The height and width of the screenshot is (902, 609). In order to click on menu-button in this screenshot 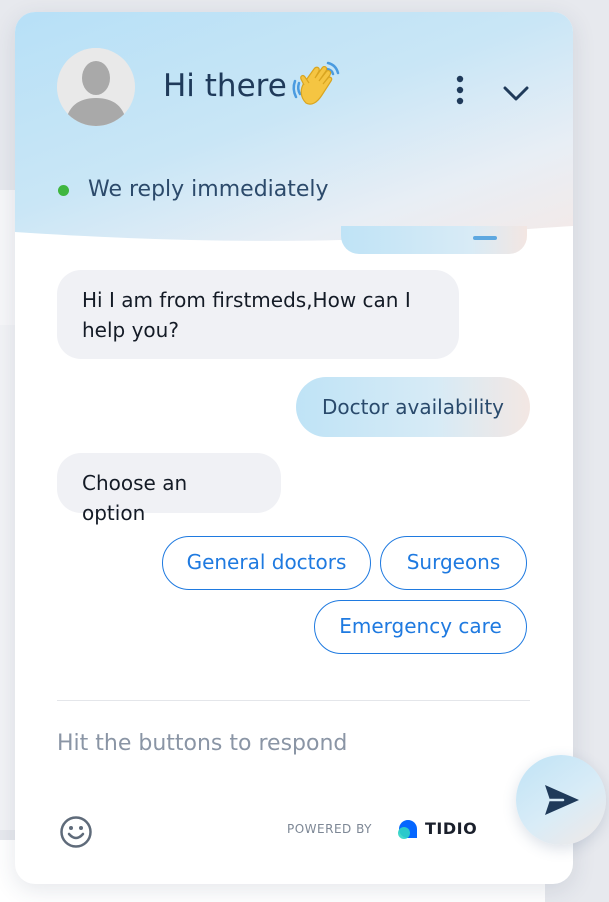, I will do `click(460, 90)`.